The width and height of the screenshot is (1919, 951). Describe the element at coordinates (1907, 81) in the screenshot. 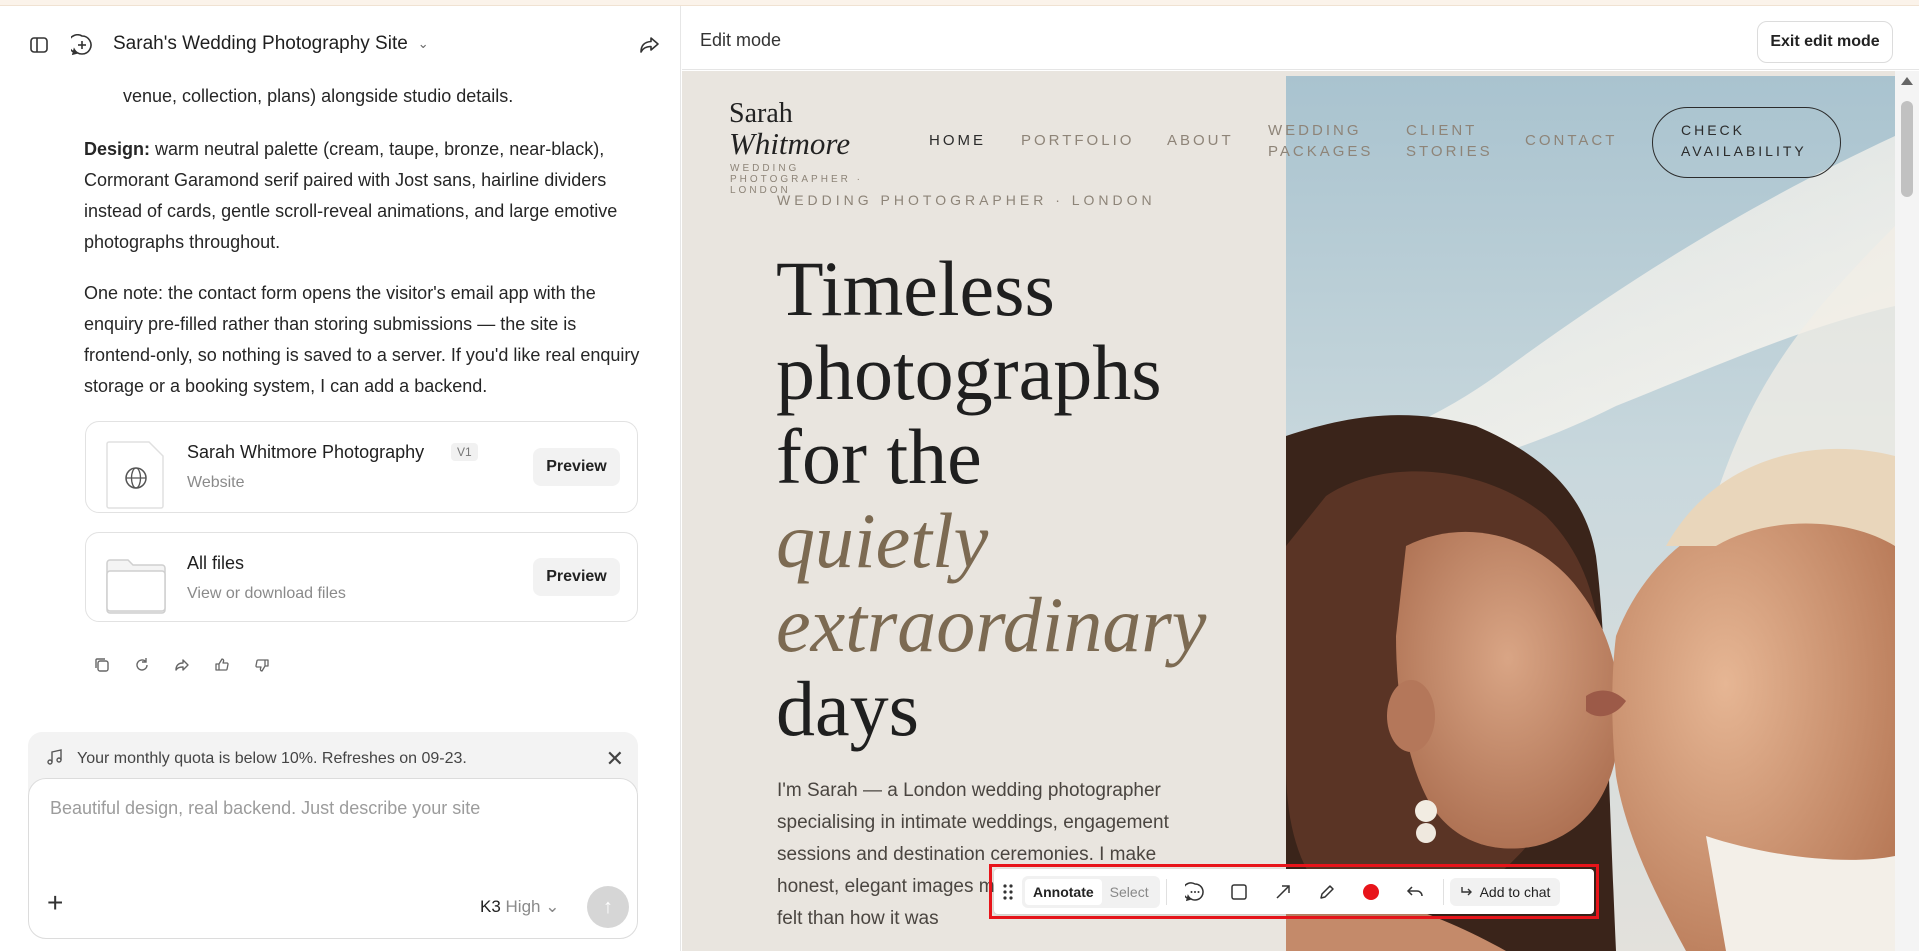

I see `scroll-up-arrow-icon` at that location.